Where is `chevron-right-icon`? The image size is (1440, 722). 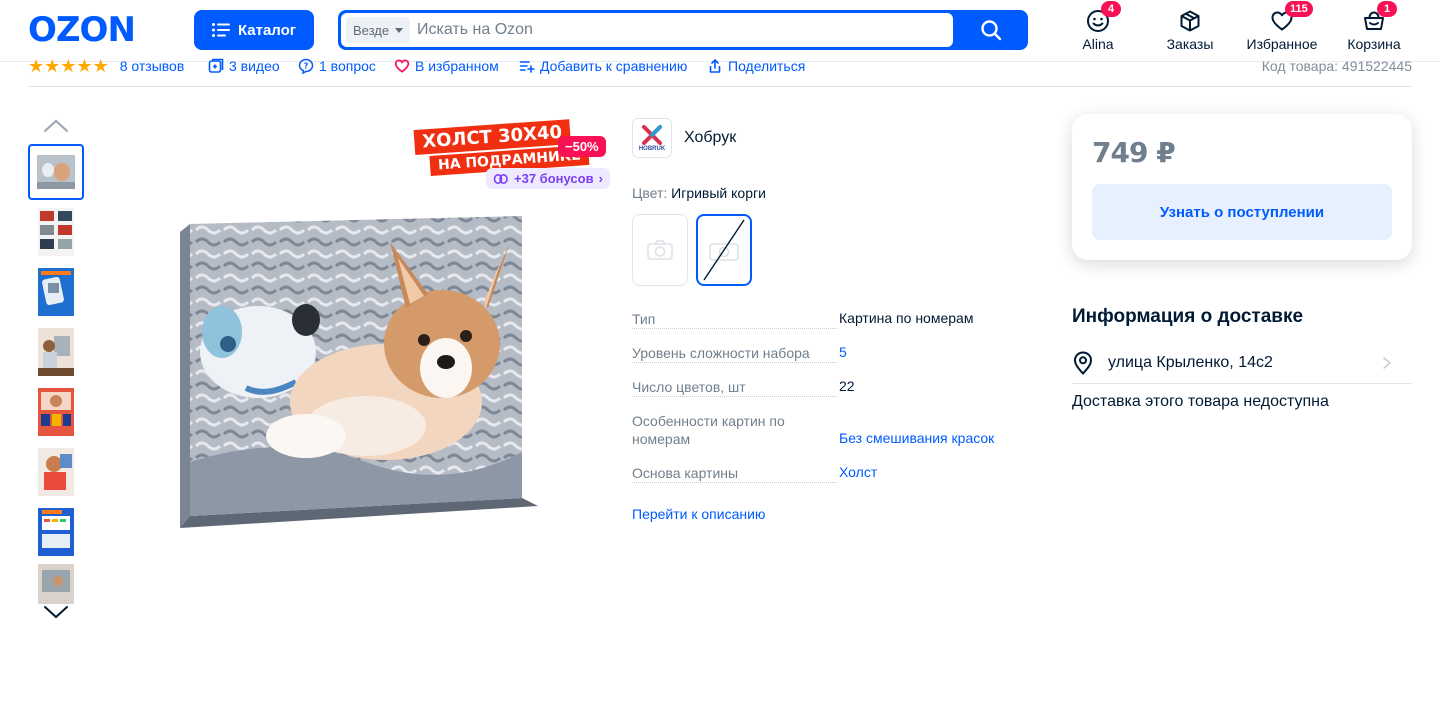
chevron-right-icon is located at coordinates (1387, 362).